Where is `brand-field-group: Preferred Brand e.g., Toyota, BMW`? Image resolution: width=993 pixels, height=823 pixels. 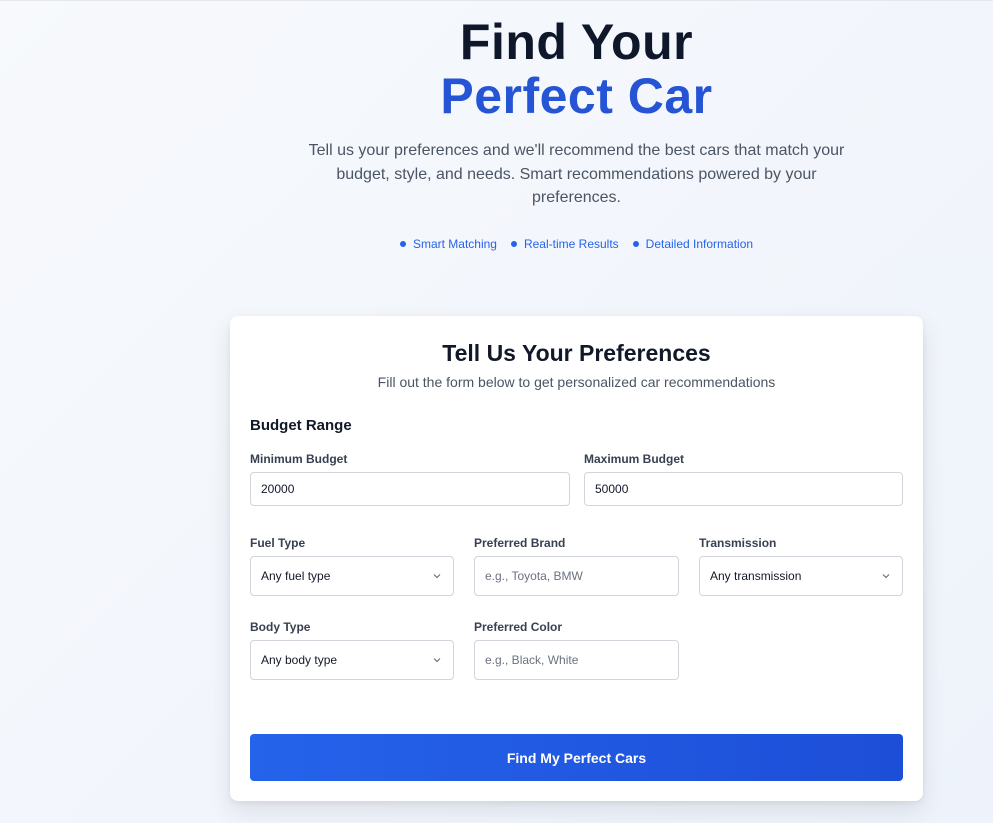 brand-field-group: Preferred Brand e.g., Toyota, BMW is located at coordinates (576, 566).